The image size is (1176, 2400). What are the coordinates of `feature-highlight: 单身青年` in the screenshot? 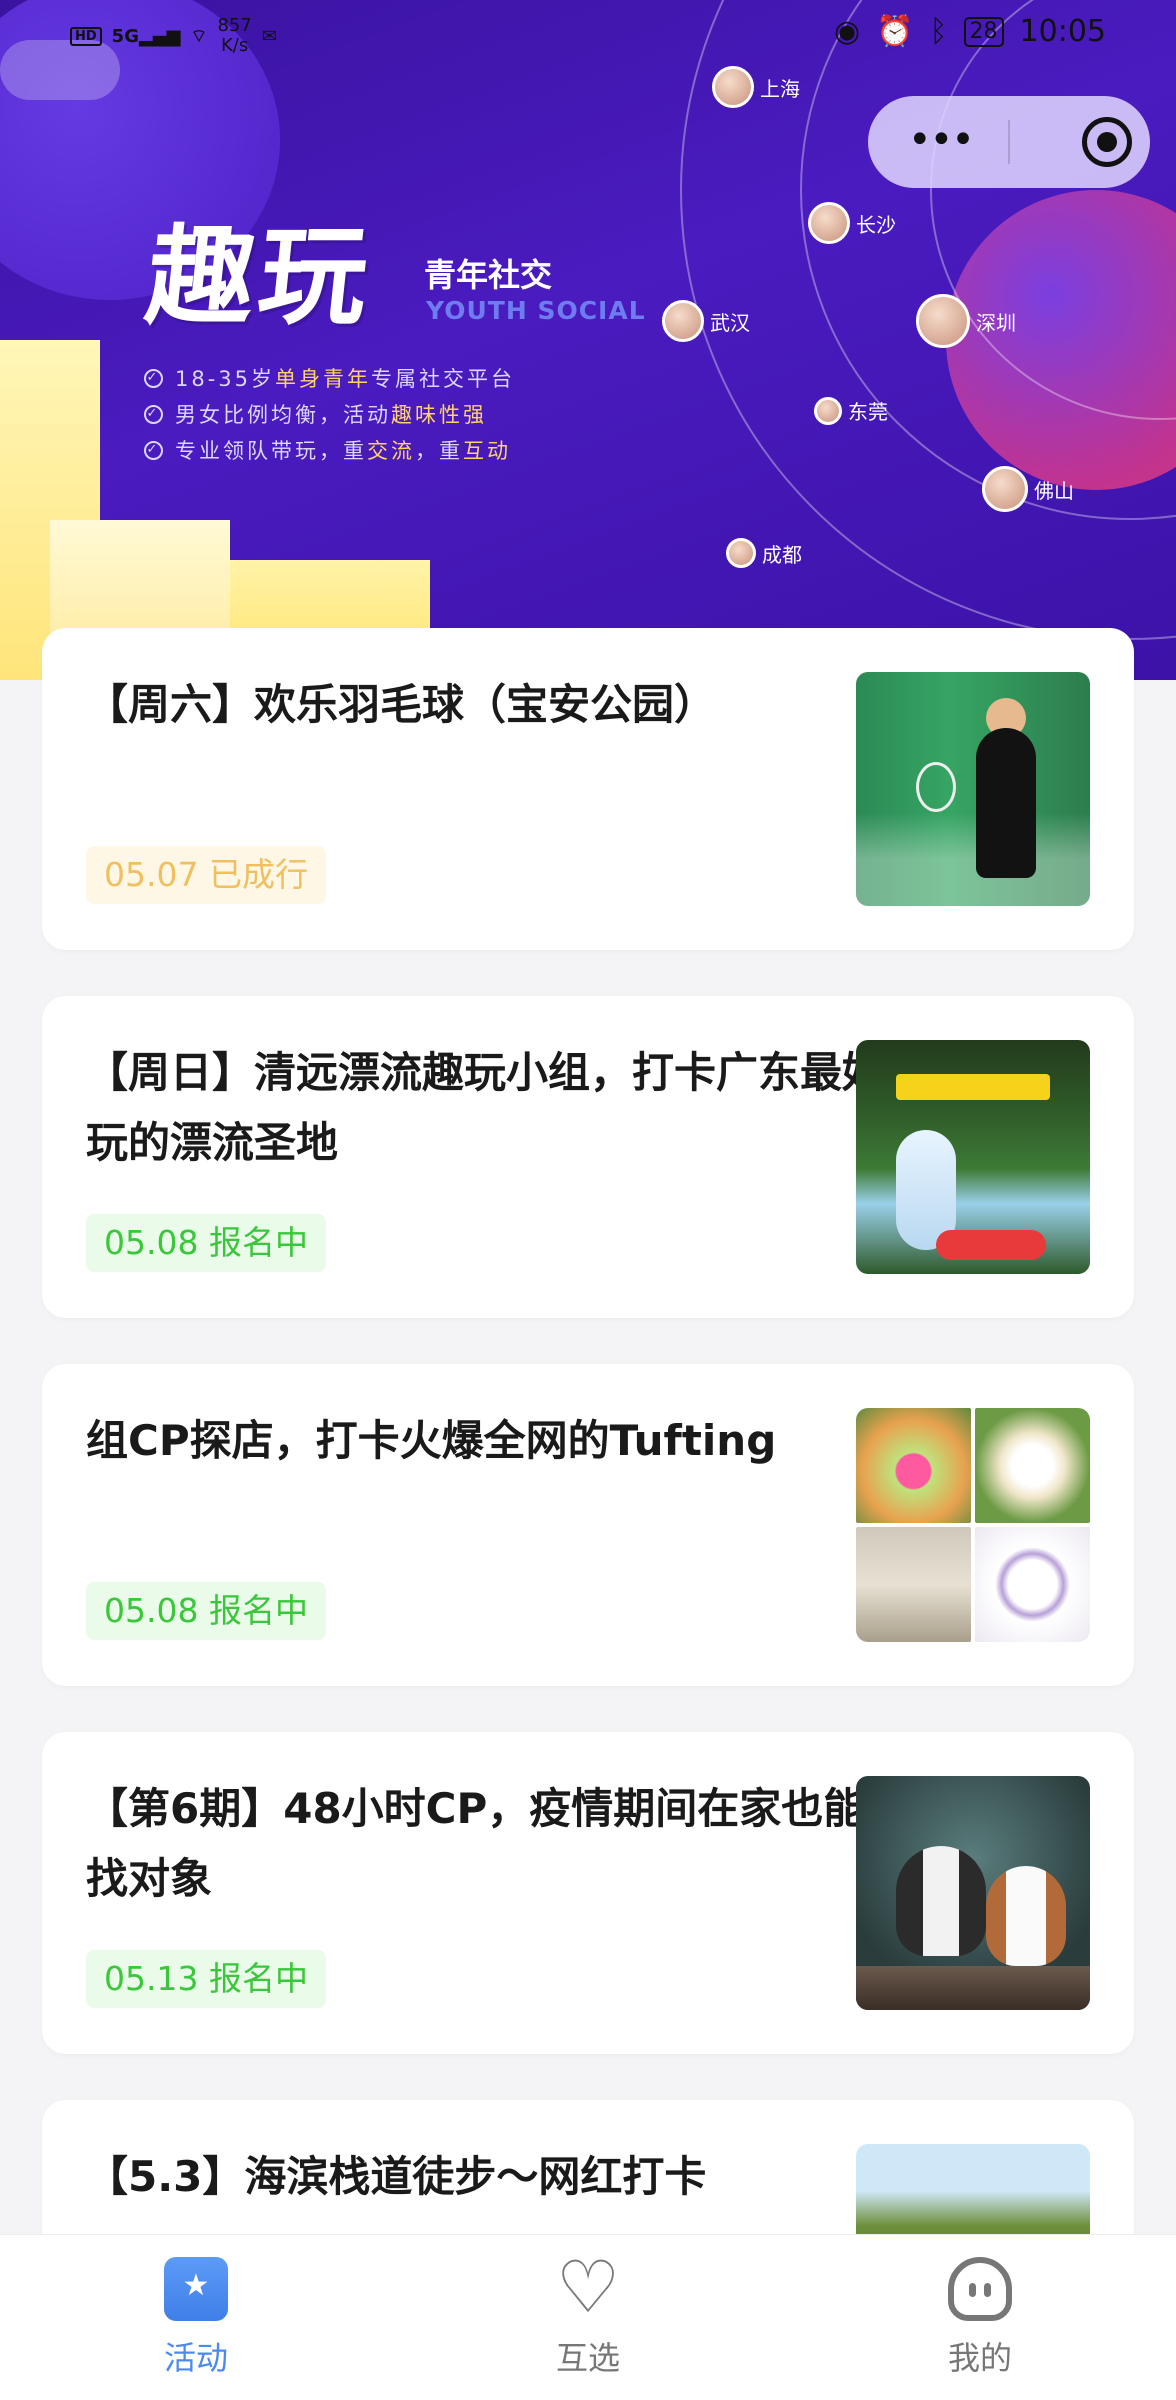 It's located at (323, 379).